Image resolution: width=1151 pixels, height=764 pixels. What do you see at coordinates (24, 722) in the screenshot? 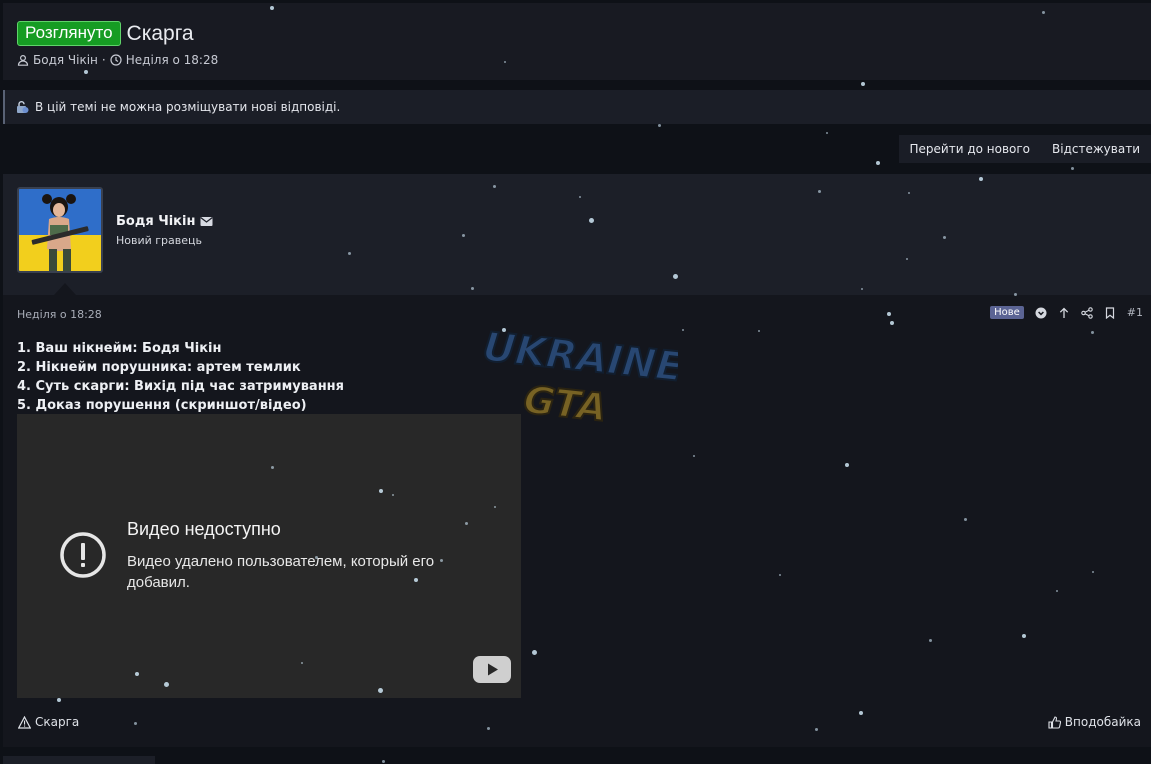
I see `warning-triangle-icon` at bounding box center [24, 722].